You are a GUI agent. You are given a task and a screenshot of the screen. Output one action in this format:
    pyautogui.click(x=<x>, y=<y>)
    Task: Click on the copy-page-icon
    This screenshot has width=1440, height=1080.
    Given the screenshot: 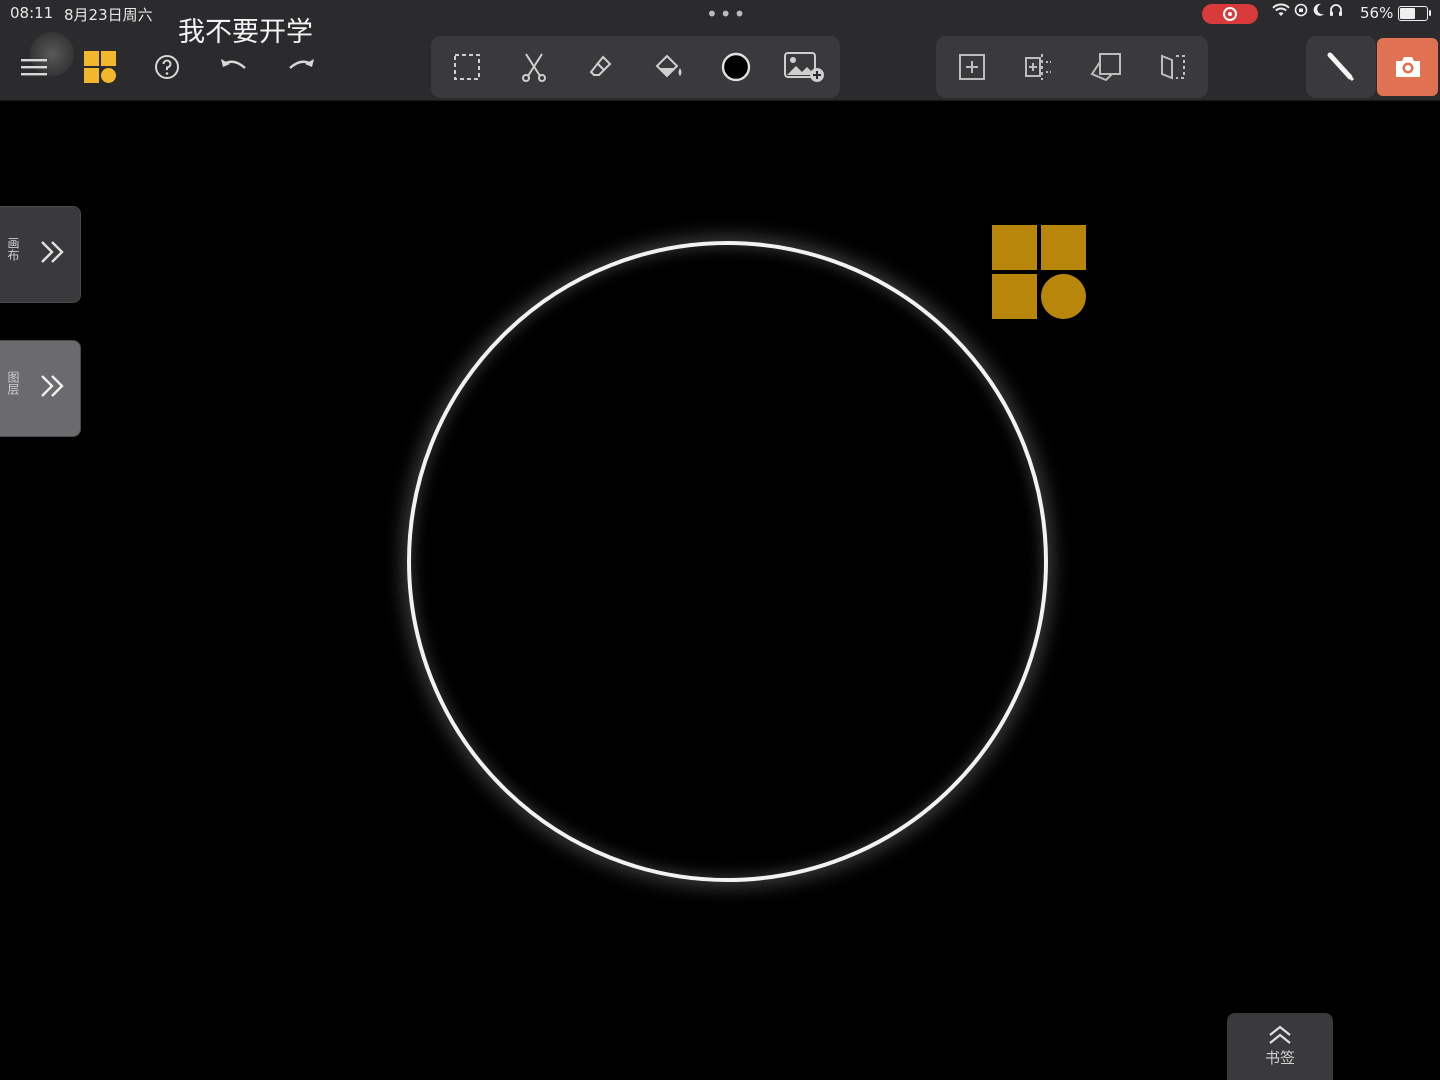 What is the action you would take?
    pyautogui.click(x=1106, y=67)
    